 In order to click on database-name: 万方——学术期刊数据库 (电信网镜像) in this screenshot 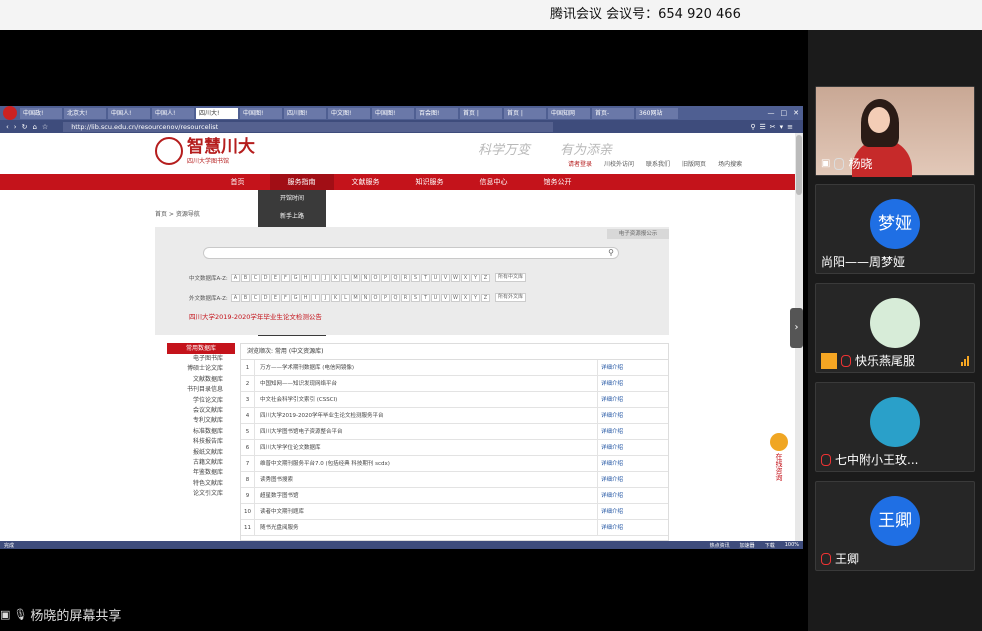, I will do `click(426, 367)`.